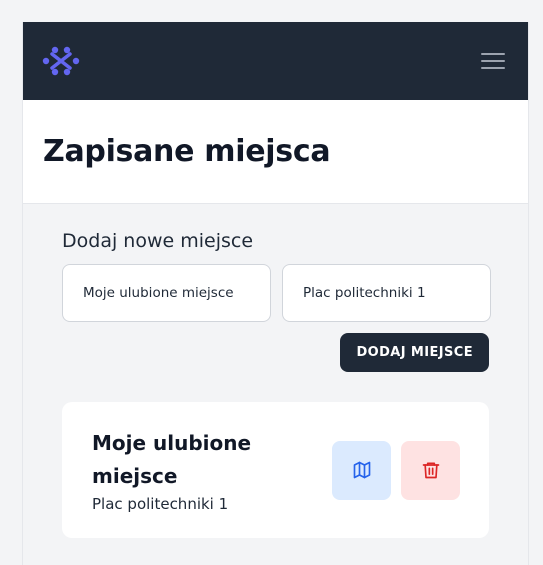 Image resolution: width=543 pixels, height=565 pixels. Describe the element at coordinates (158, 241) in the screenshot. I see `add-place-heading: Dodaj nowe miejsce` at that location.